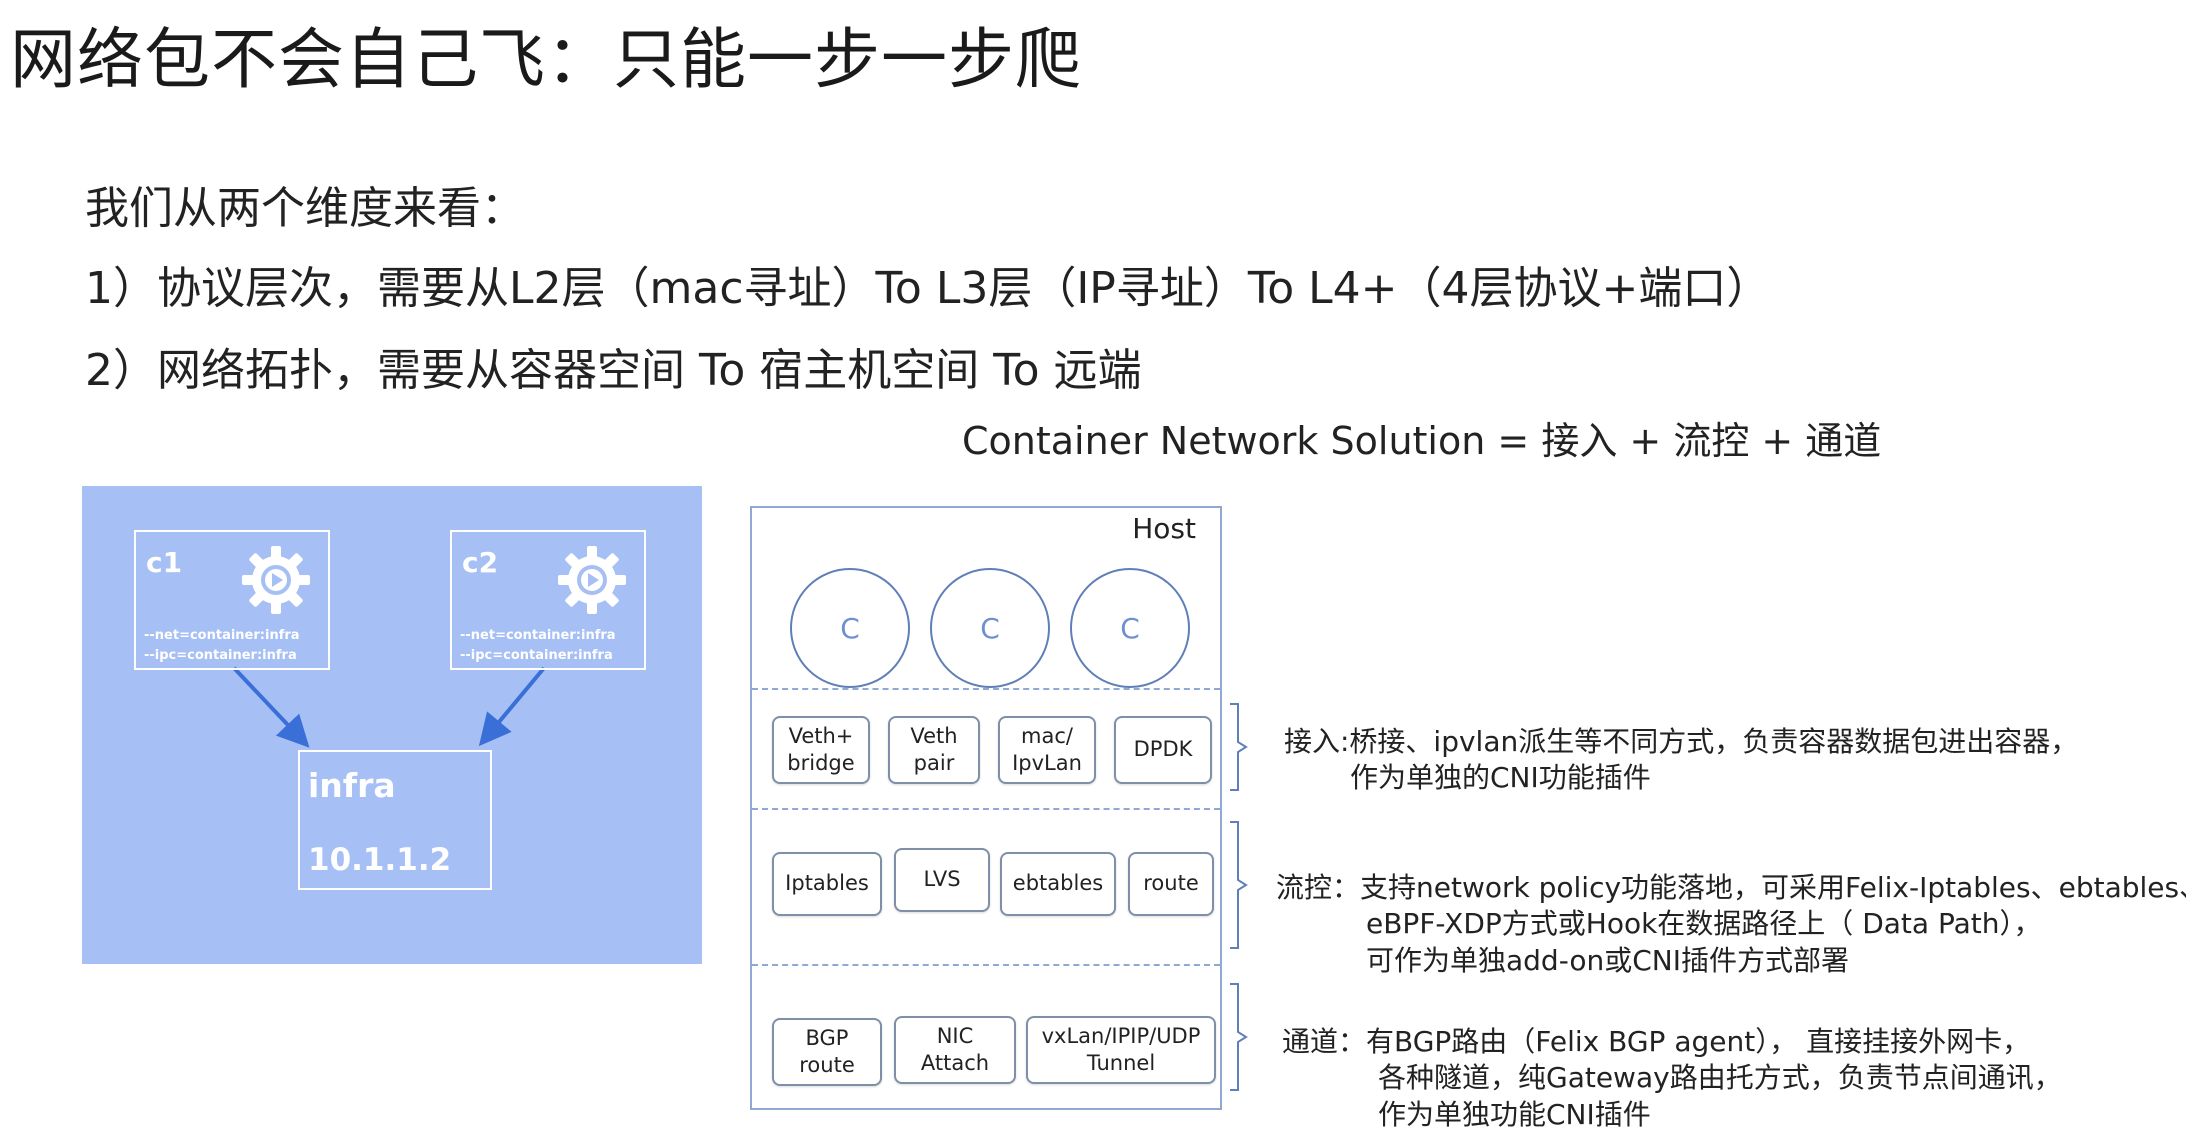 Image resolution: width=2186 pixels, height=1146 pixels. What do you see at coordinates (1121, 1050) in the screenshot?
I see `chip-vxlan-tunnel: vxLan/IPIP/UDP Tunnel` at bounding box center [1121, 1050].